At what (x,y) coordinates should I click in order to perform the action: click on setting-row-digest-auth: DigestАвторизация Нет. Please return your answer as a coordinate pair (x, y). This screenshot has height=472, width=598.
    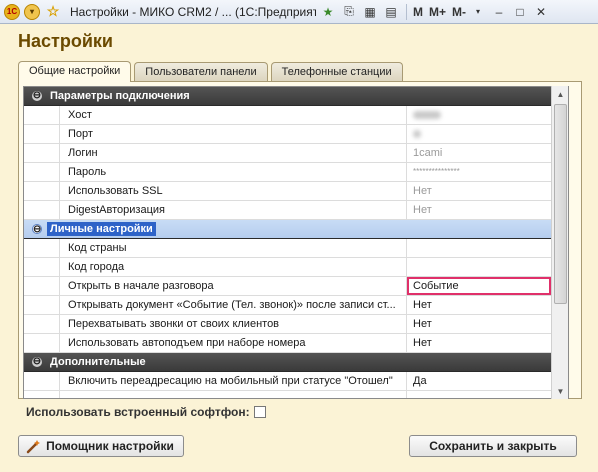
    Looking at the image, I should click on (296, 210).